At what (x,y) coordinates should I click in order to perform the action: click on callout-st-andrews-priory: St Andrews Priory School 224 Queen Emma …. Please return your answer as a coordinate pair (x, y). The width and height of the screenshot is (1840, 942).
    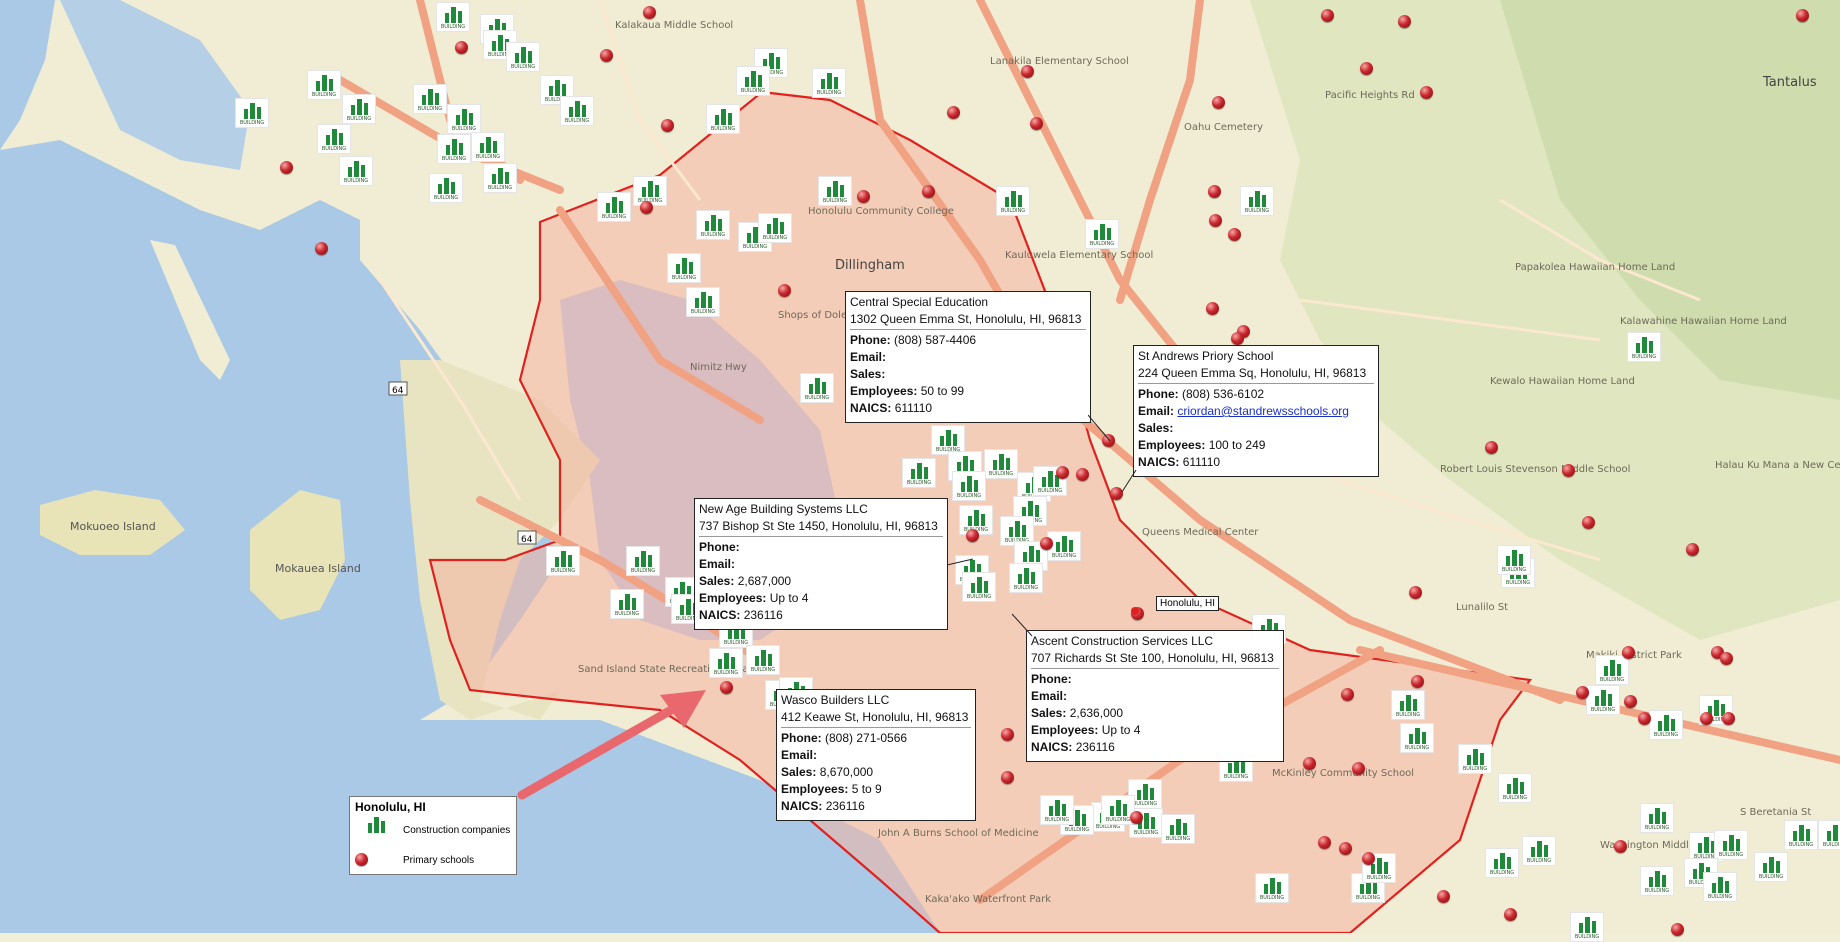
    Looking at the image, I should click on (1256, 411).